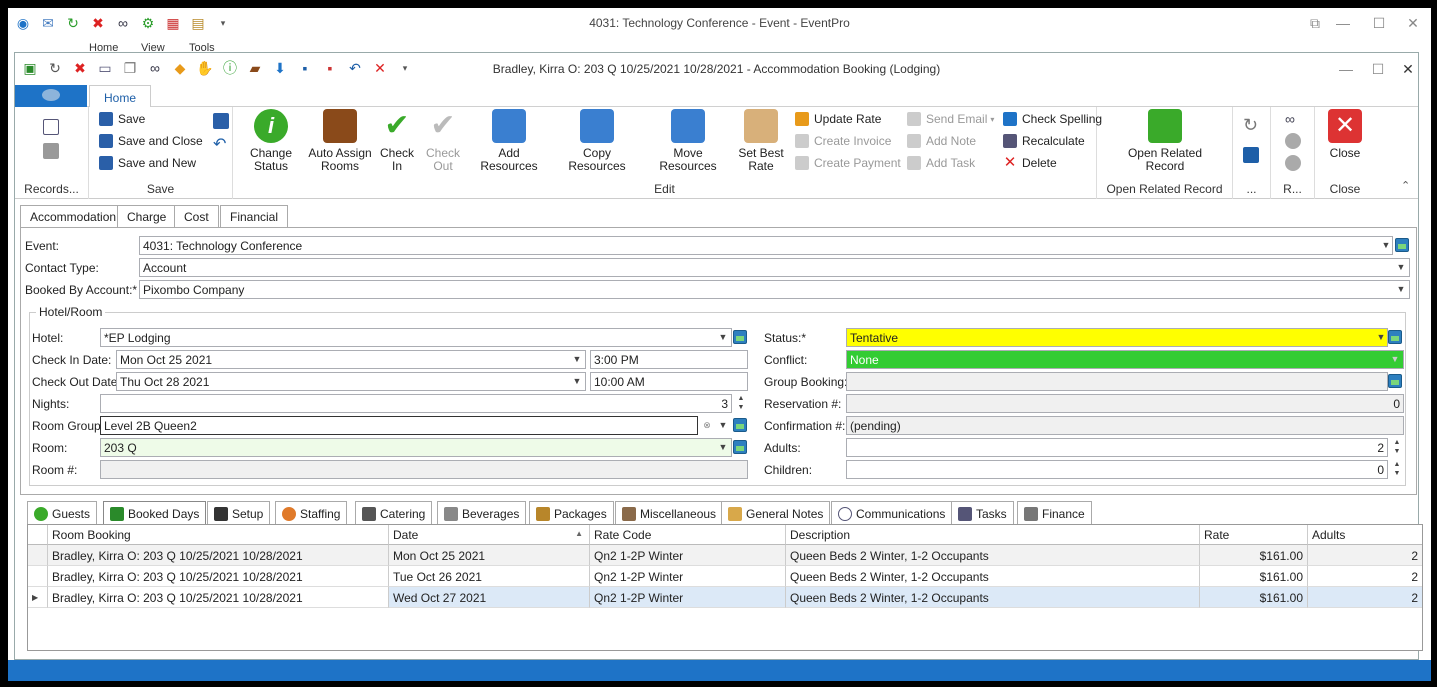 This screenshot has width=1437, height=687. I want to click on check-in-button: ✔ Check In, so click(397, 141).